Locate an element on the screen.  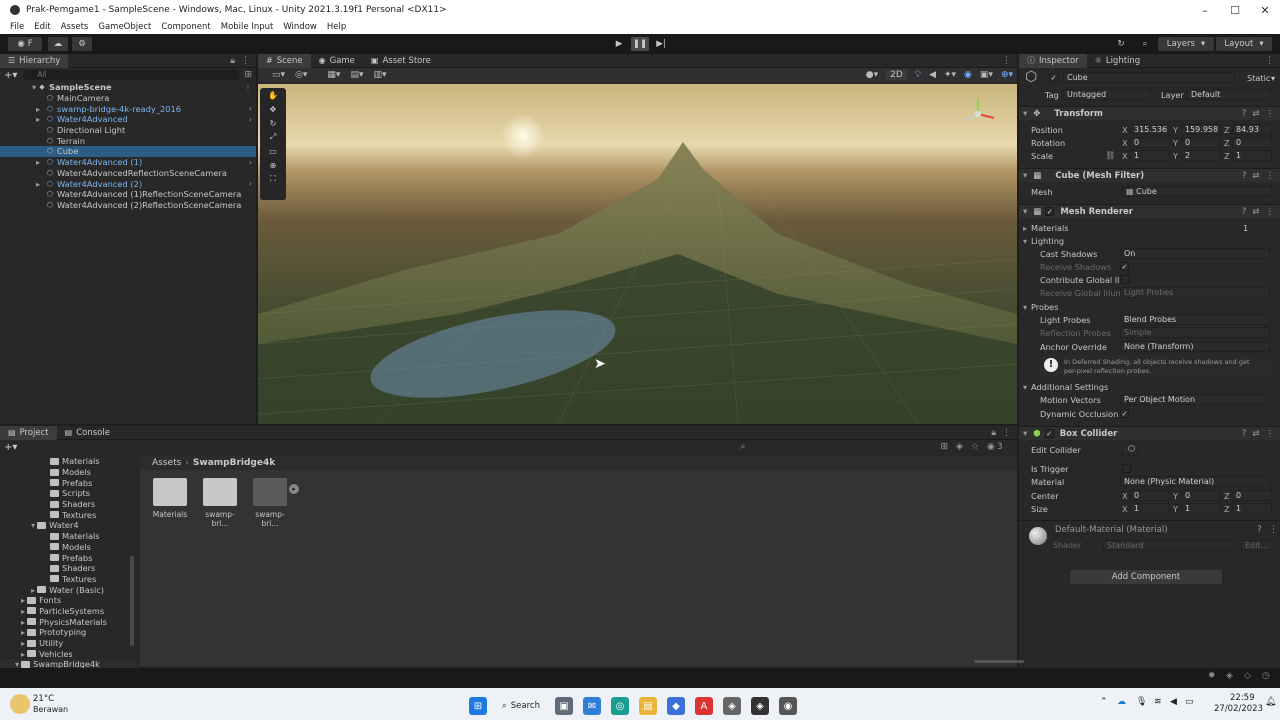
receive-shadows-checkbox: ✓ is located at coordinates (1124, 266).